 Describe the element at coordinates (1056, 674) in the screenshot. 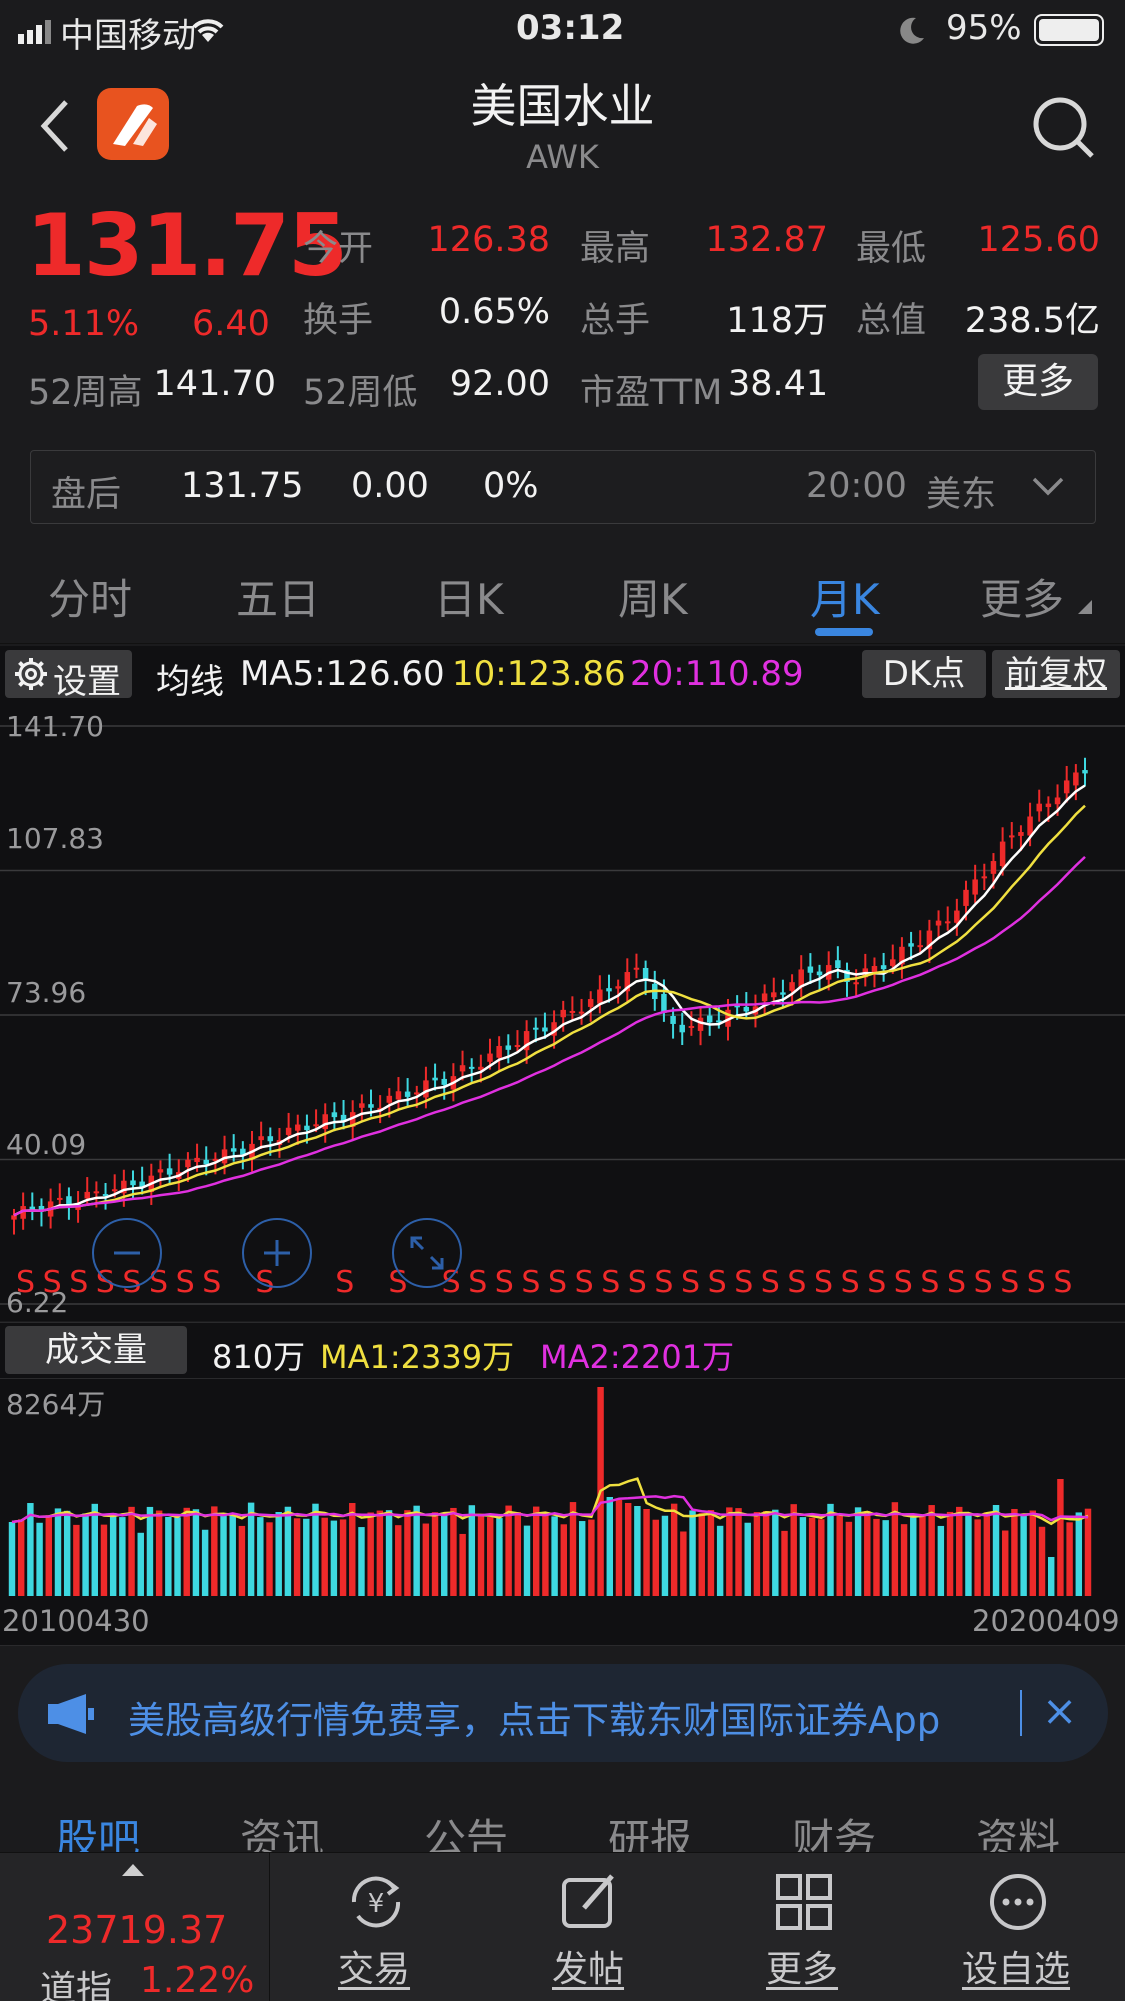

I see `price-adjust-button: 前复权` at that location.